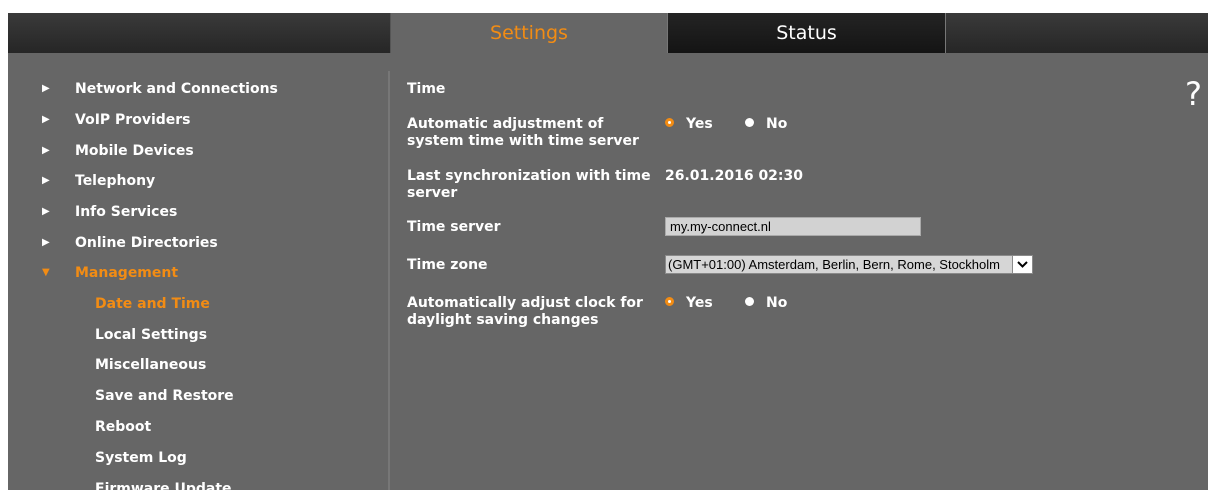  What do you see at coordinates (454, 227) in the screenshot?
I see `time-server-label: Time server` at bounding box center [454, 227].